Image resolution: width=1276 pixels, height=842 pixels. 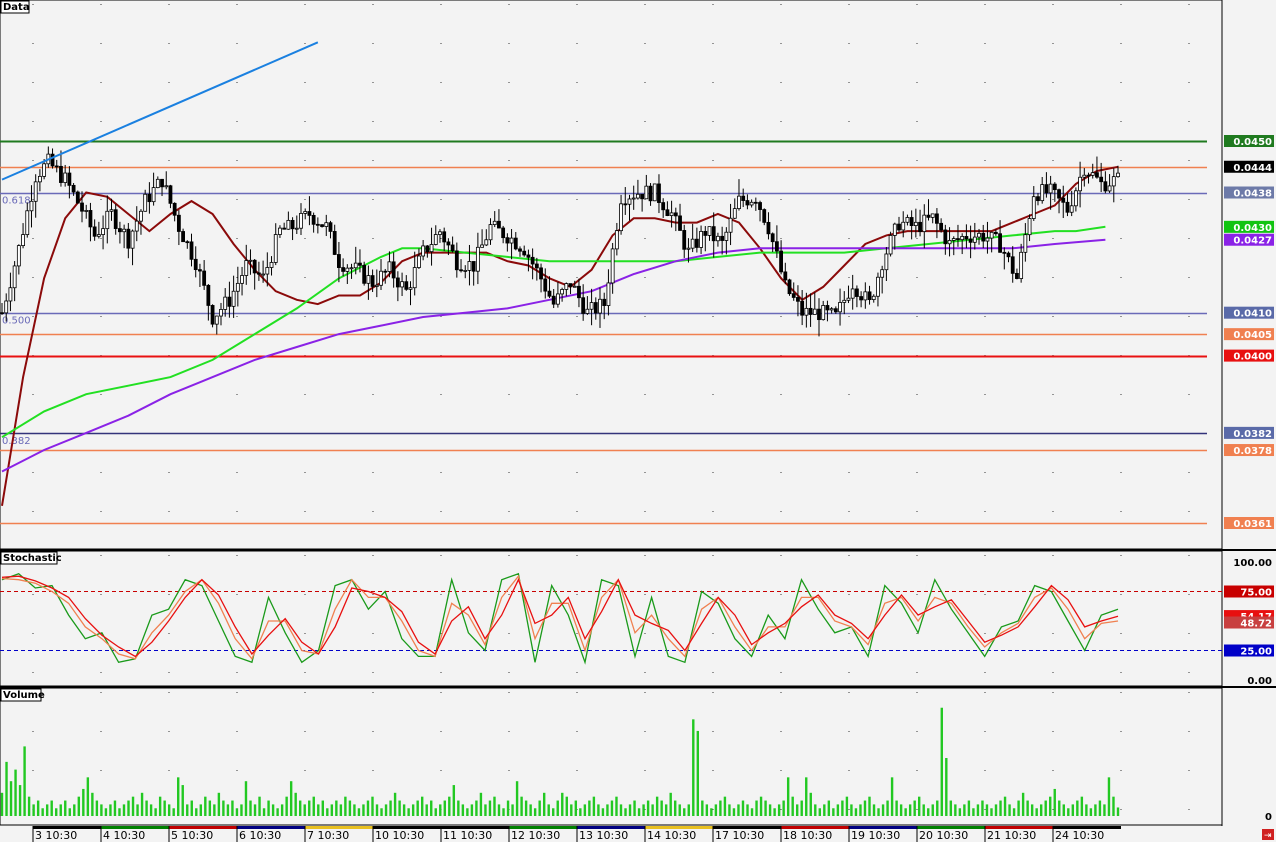 What do you see at coordinates (1011, 835) in the screenshot?
I see `date-label: 21 10:30` at bounding box center [1011, 835].